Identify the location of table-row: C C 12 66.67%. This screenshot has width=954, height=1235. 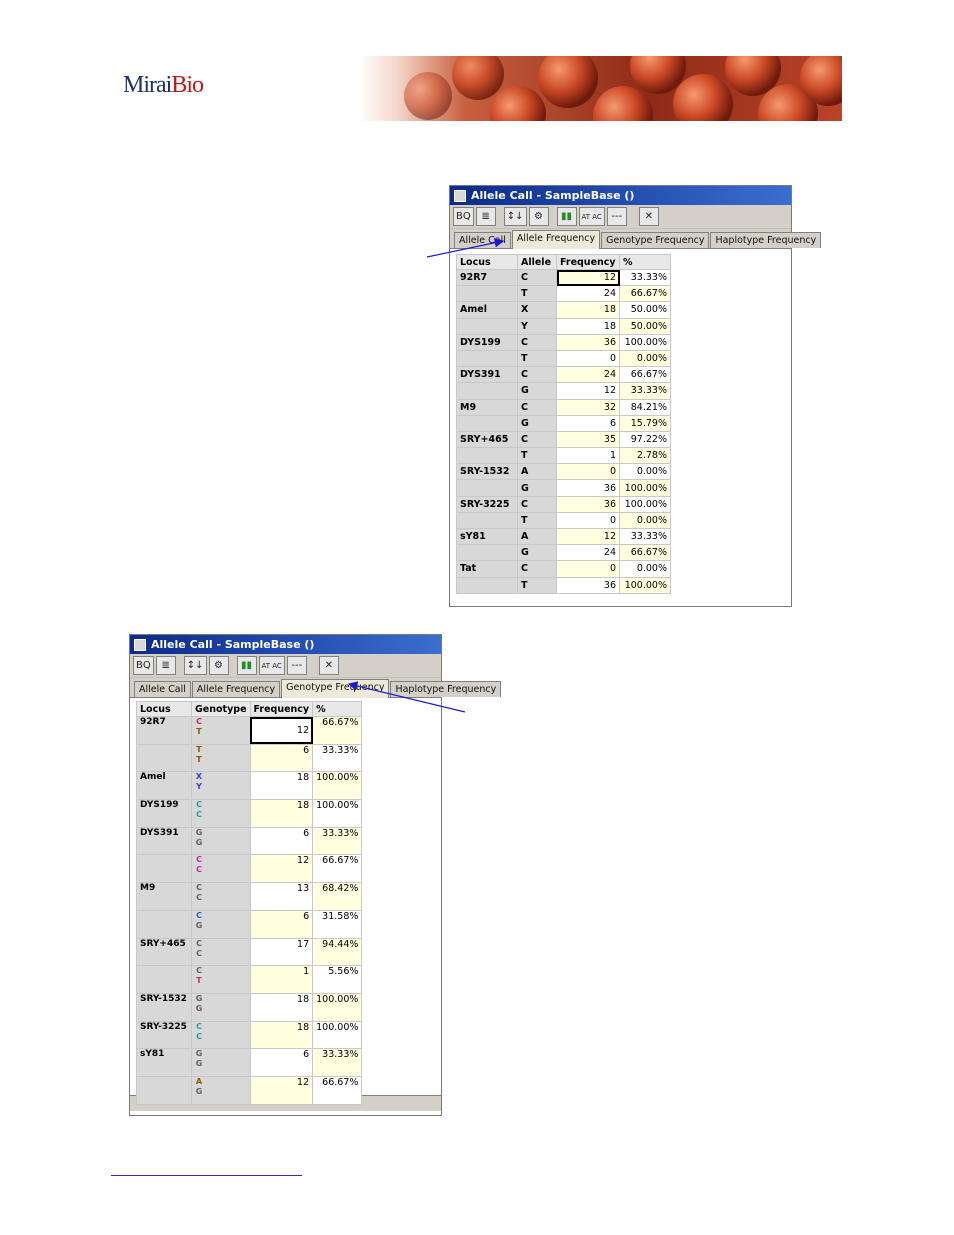
(249, 869).